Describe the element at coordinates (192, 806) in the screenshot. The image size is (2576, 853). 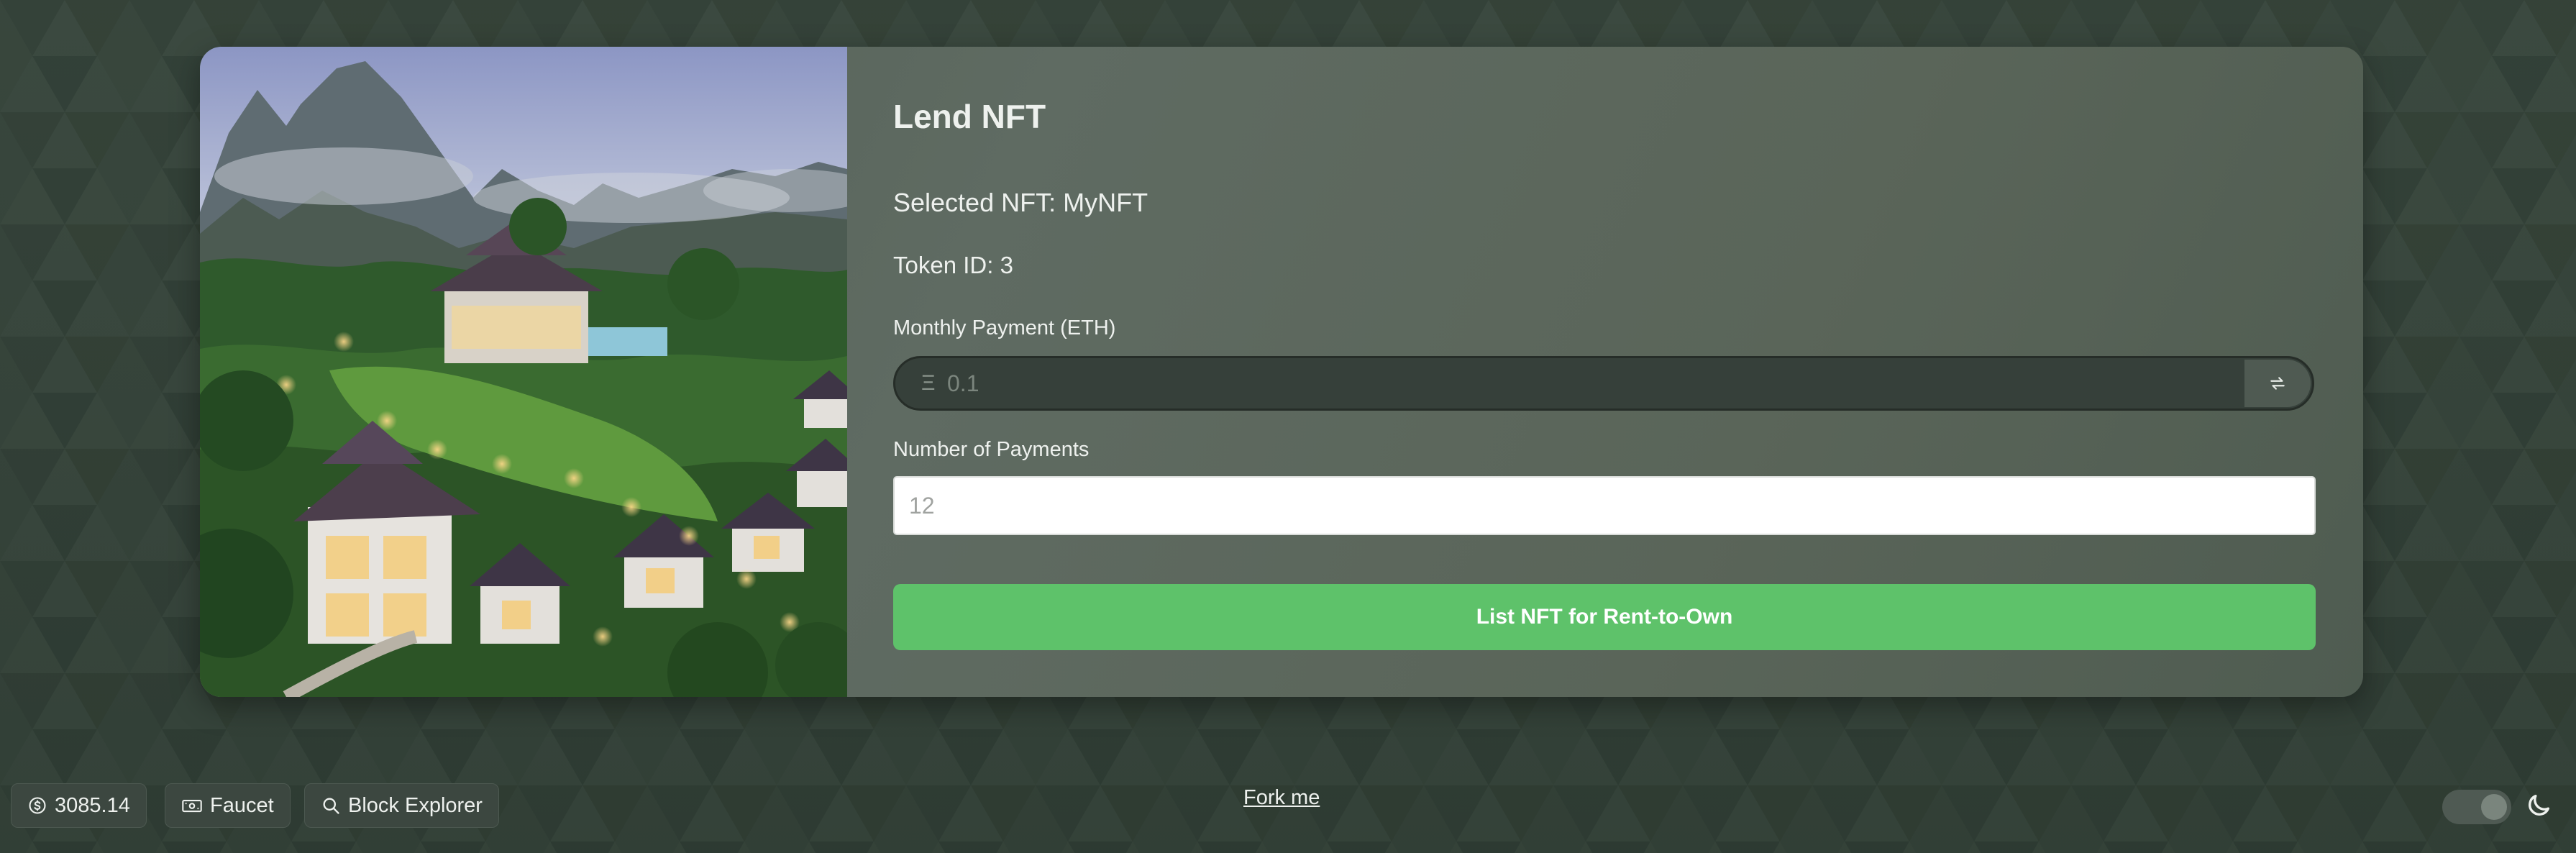
I see `banknote-icon` at that location.